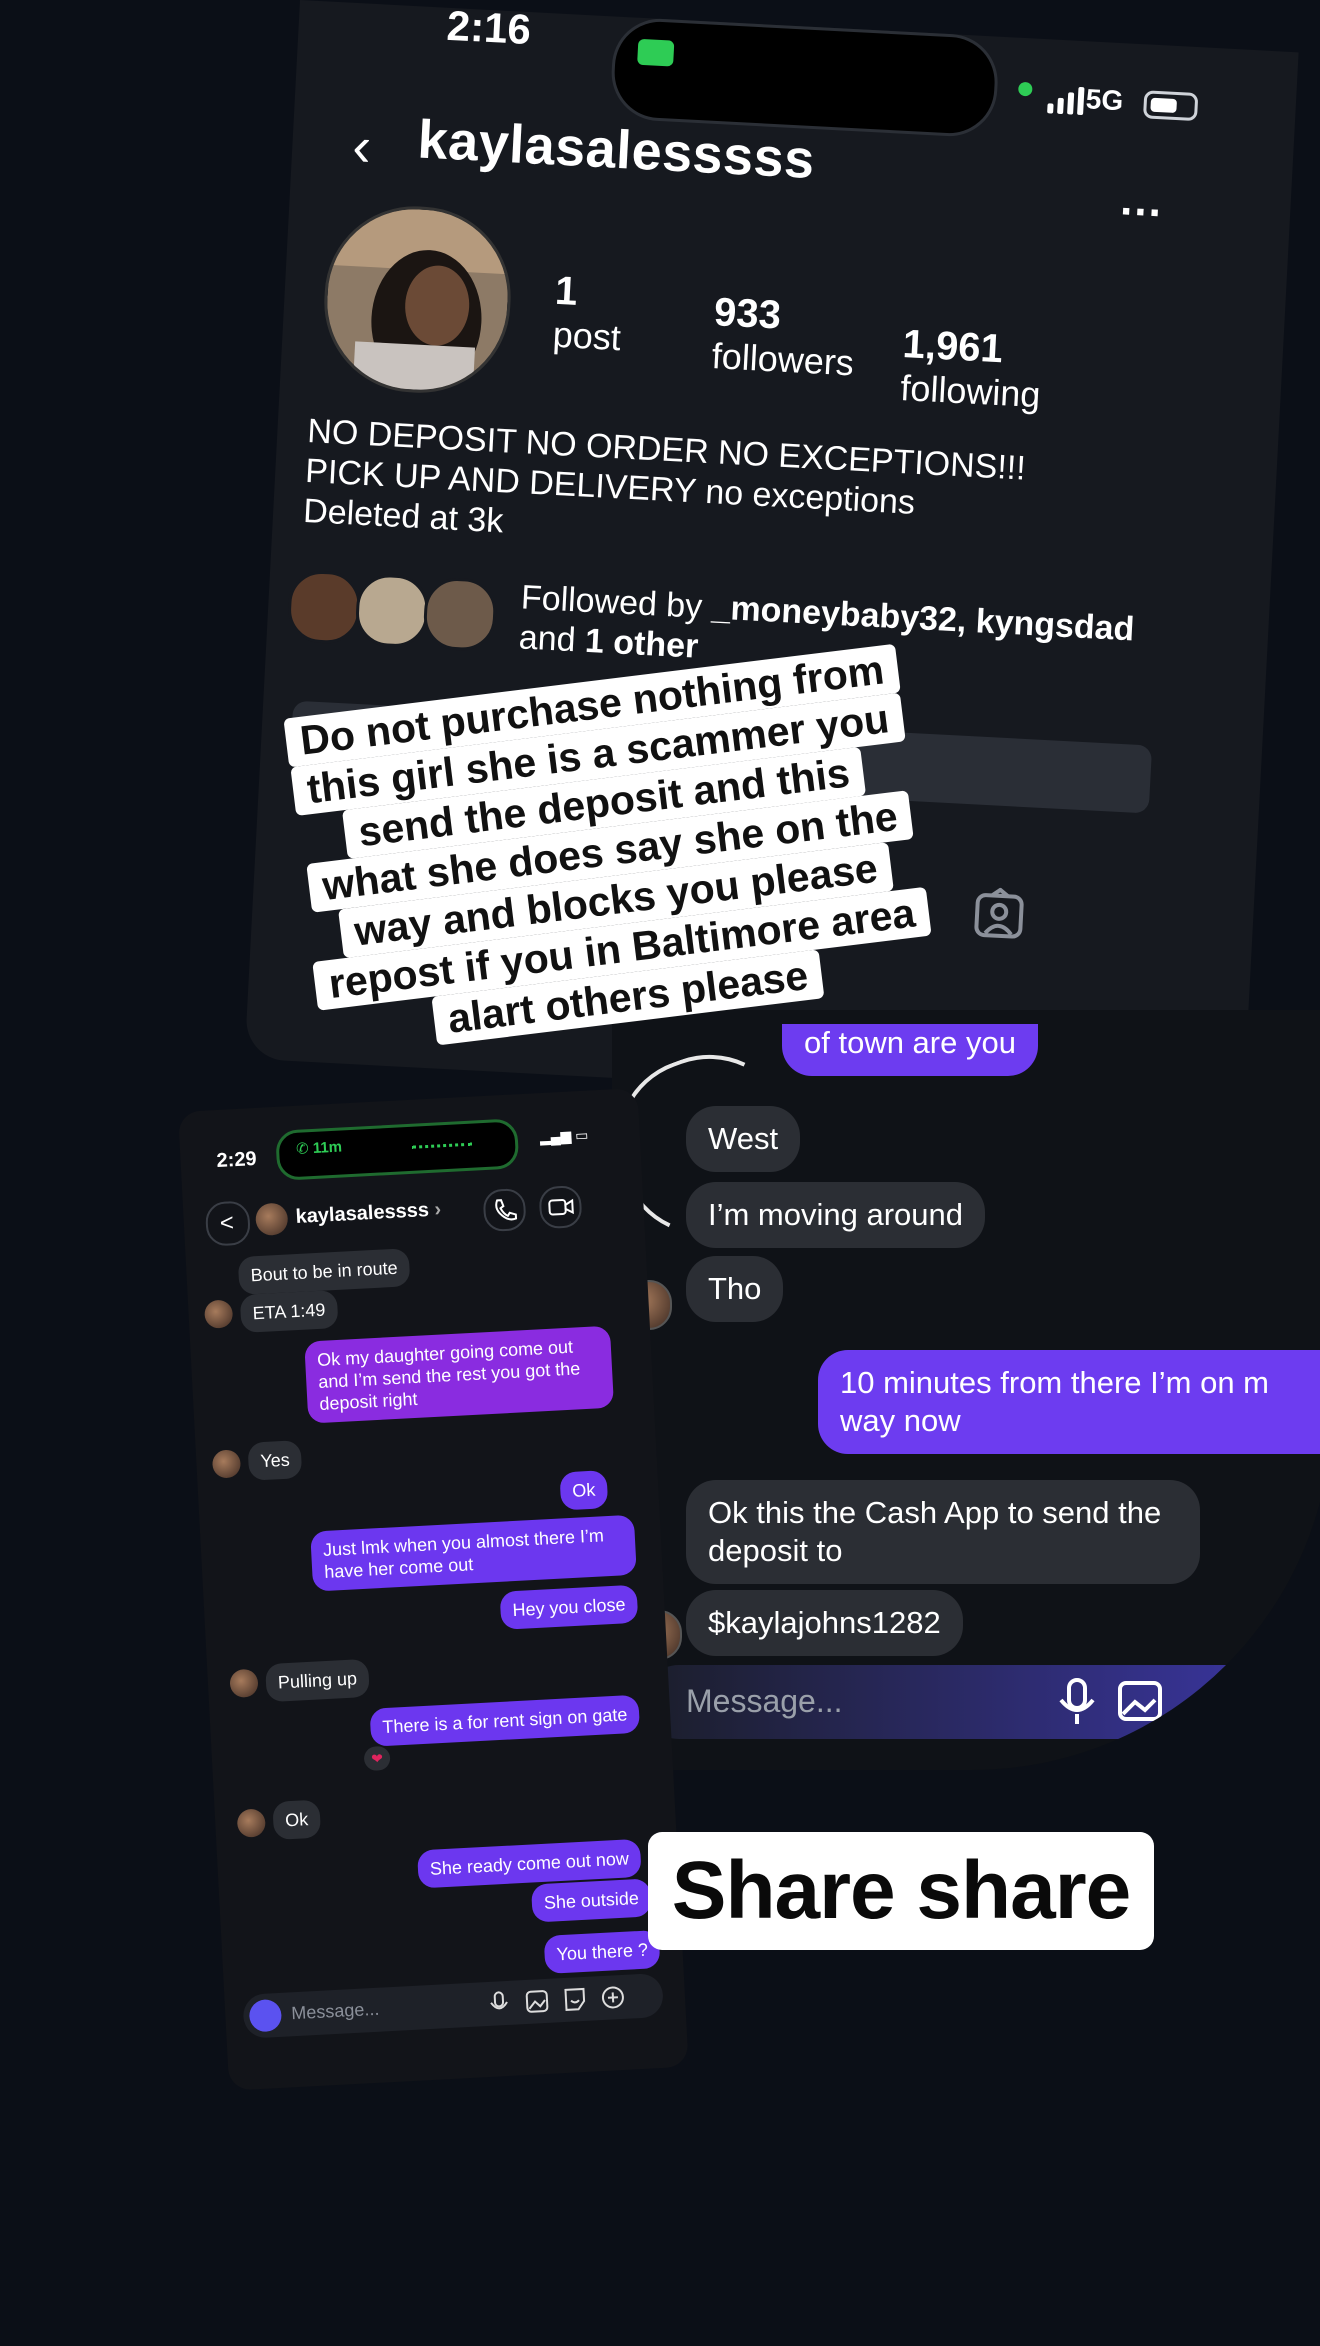 This screenshot has height=2346, width=1320. What do you see at coordinates (1025, 89) in the screenshot?
I see `privacy-indicator` at bounding box center [1025, 89].